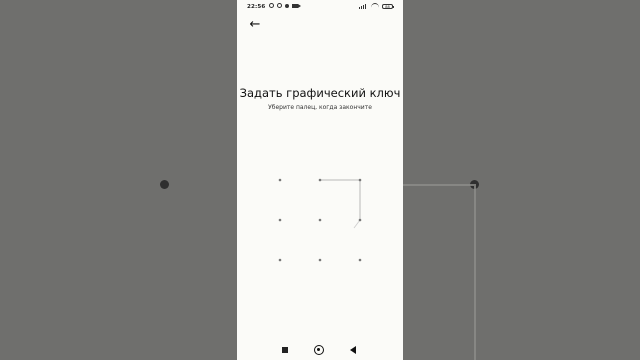 The height and width of the screenshot is (360, 640). What do you see at coordinates (438, 185) in the screenshot?
I see `background-pattern-line-top` at bounding box center [438, 185].